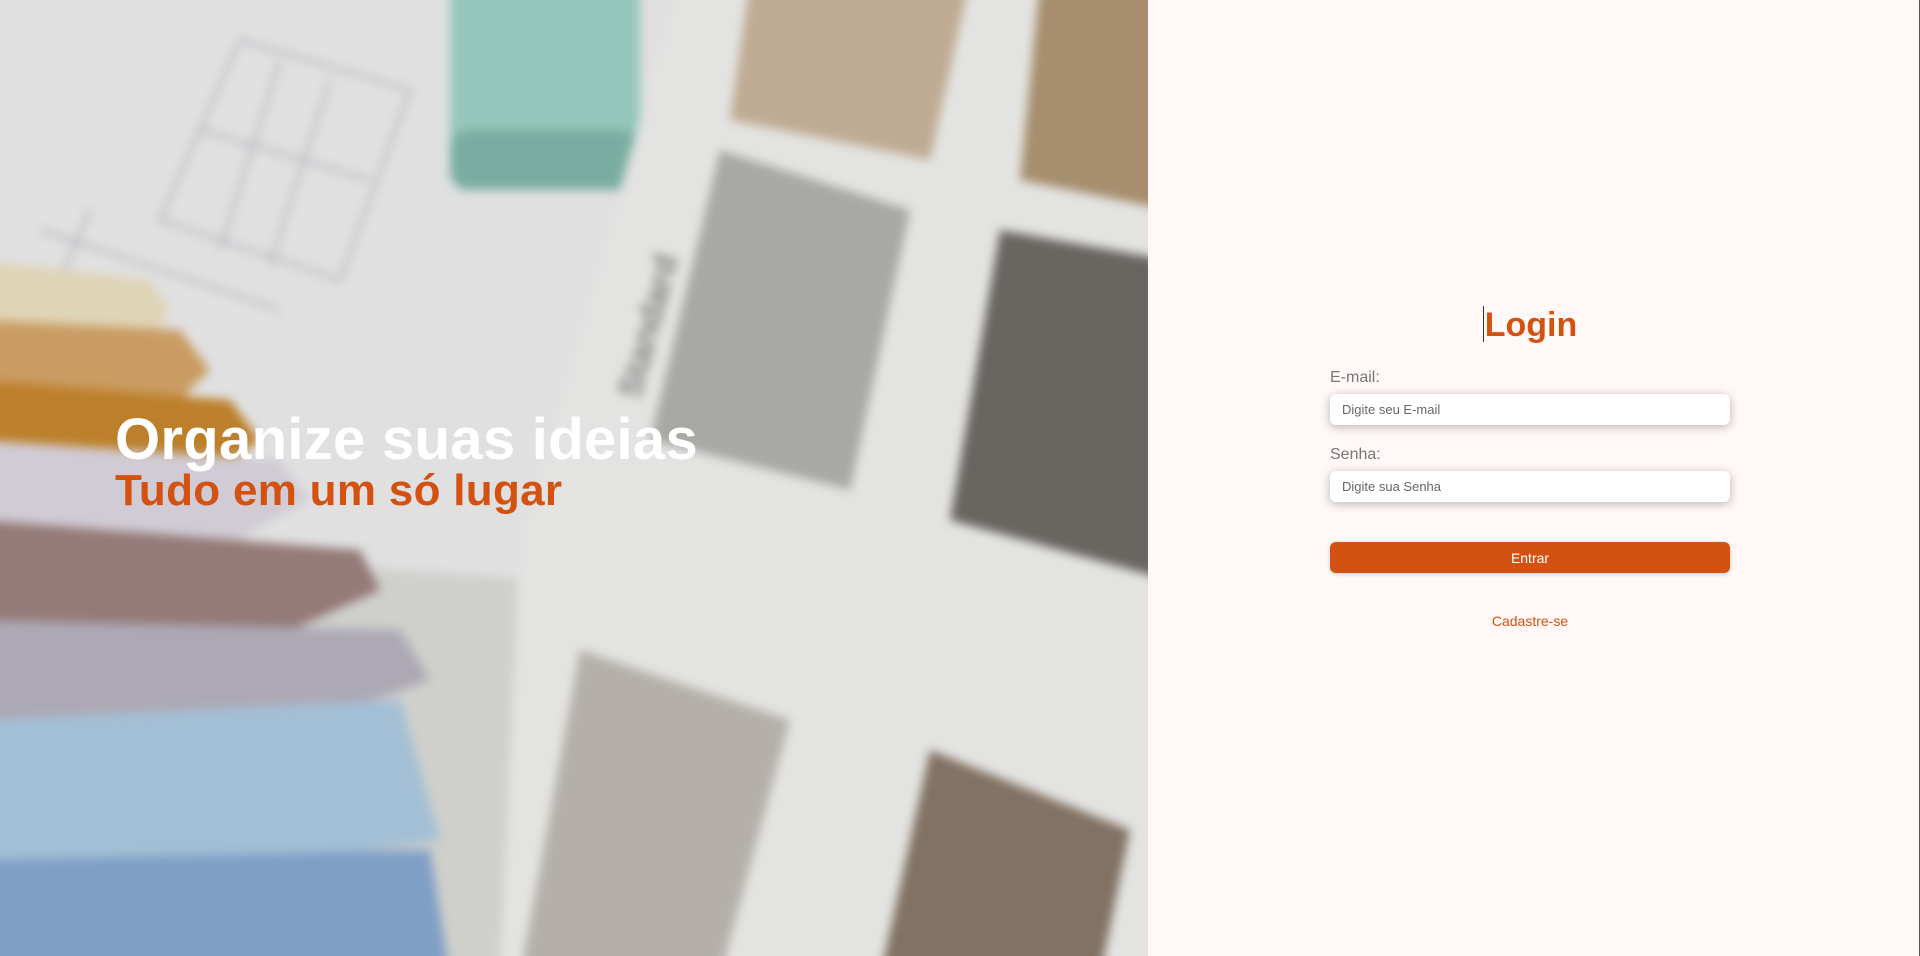 The height and width of the screenshot is (956, 1920). I want to click on login-title: Login, so click(1530, 325).